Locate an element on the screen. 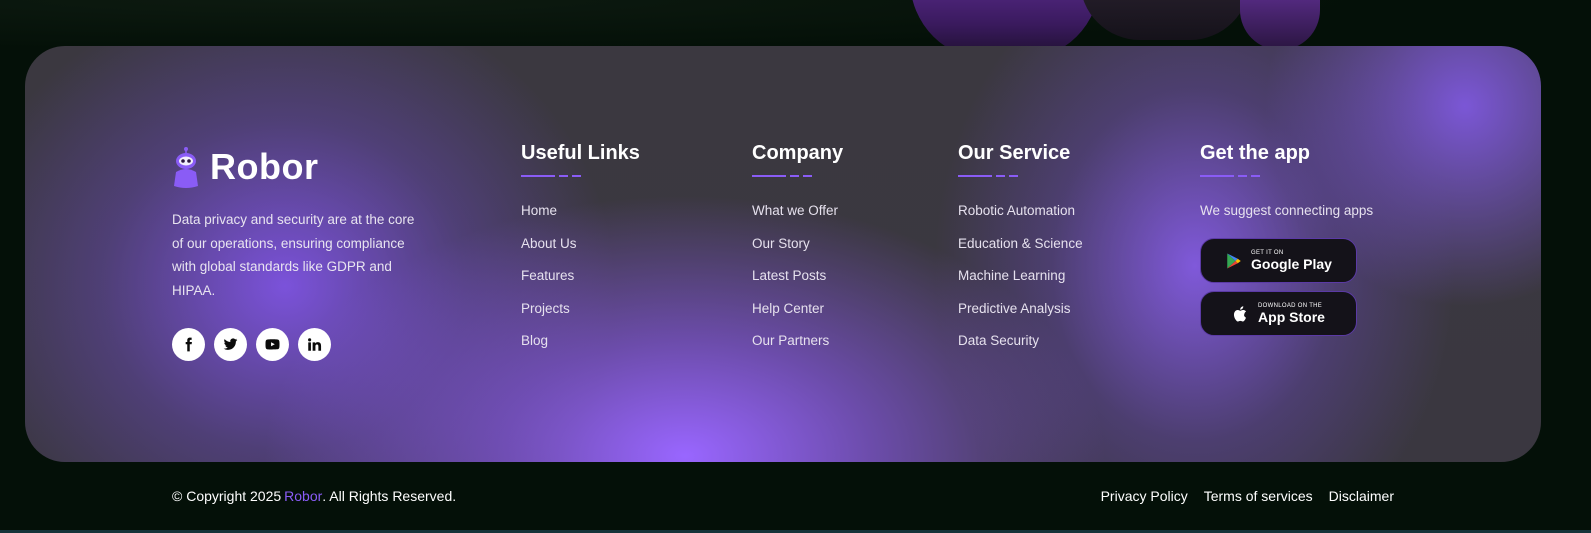  google-play-big: Google Play is located at coordinates (1291, 264).